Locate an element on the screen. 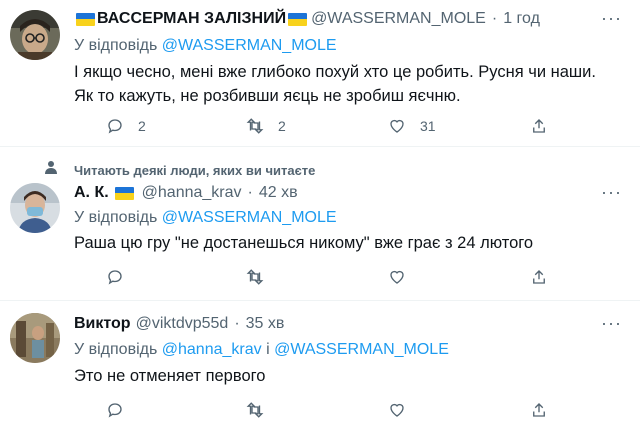  action-bar: 2 2 31 is located at coordinates (331, 129).